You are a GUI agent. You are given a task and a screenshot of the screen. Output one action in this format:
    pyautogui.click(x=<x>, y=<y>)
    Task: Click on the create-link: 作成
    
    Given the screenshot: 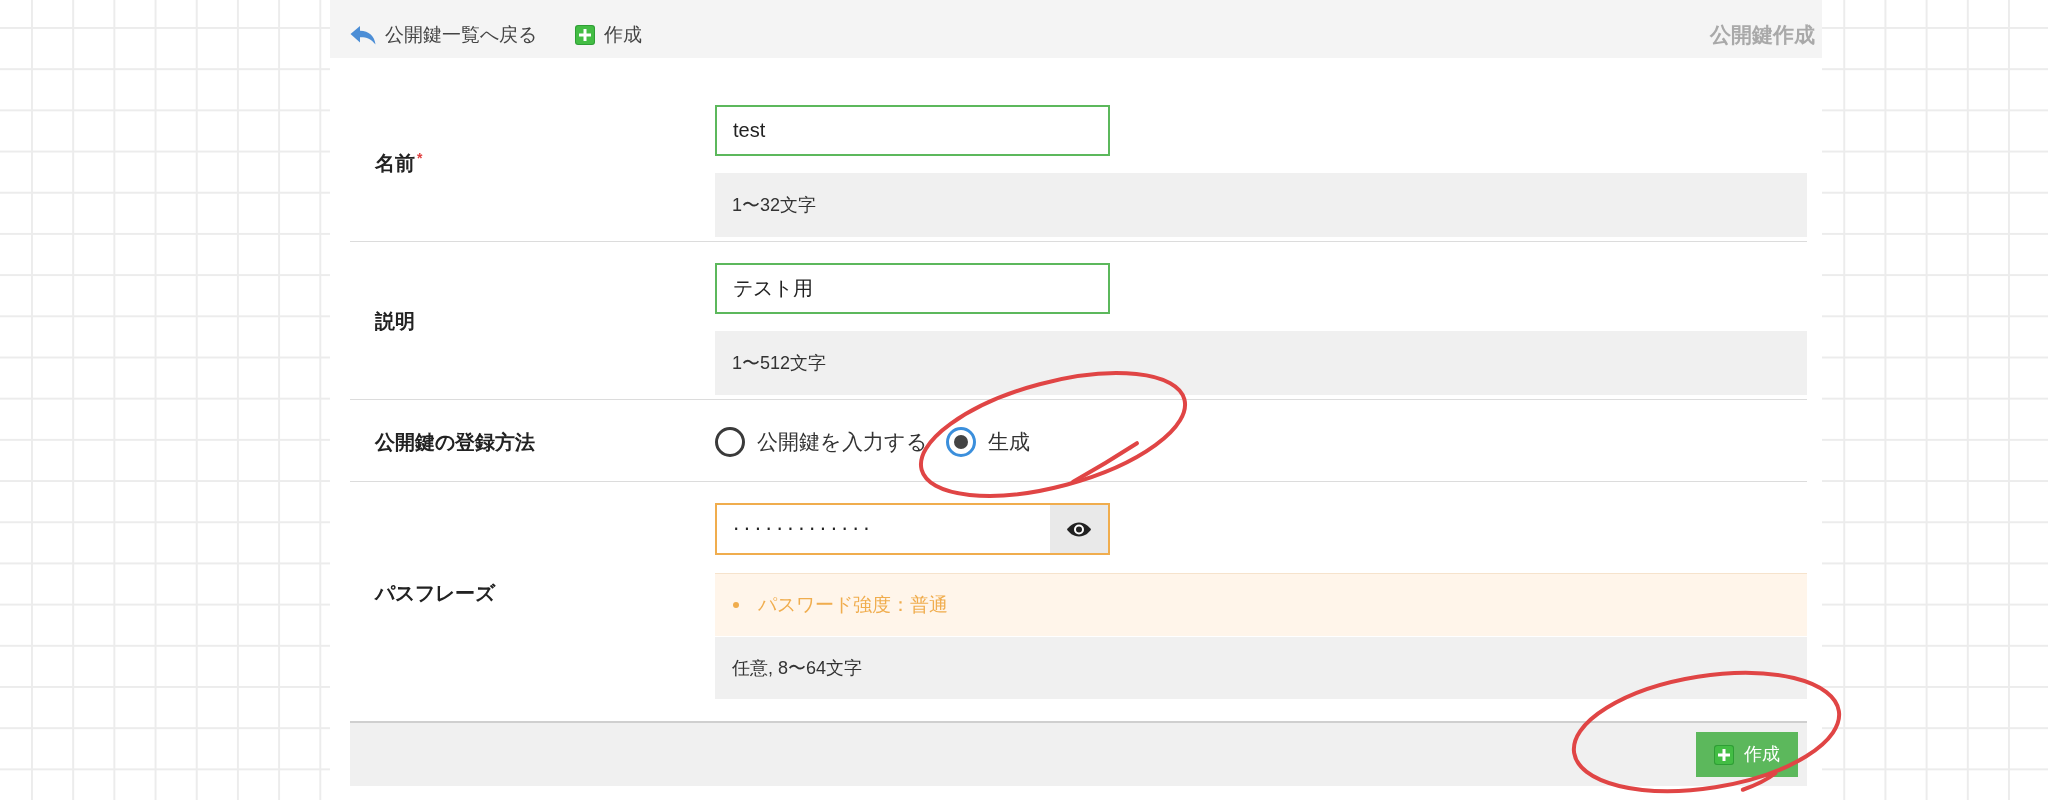 What is the action you would take?
    pyautogui.click(x=608, y=35)
    